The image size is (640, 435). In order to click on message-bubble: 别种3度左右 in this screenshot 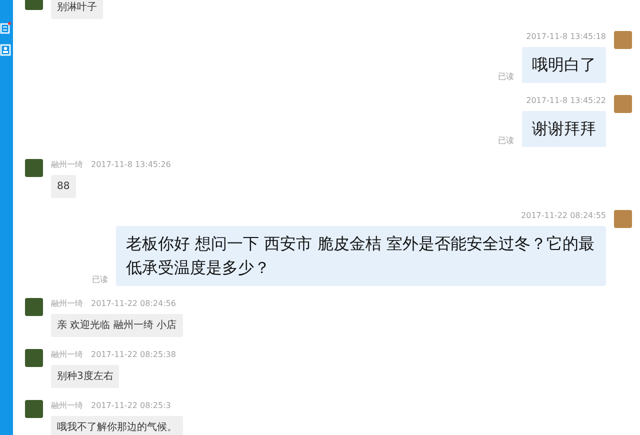, I will do `click(85, 376)`.